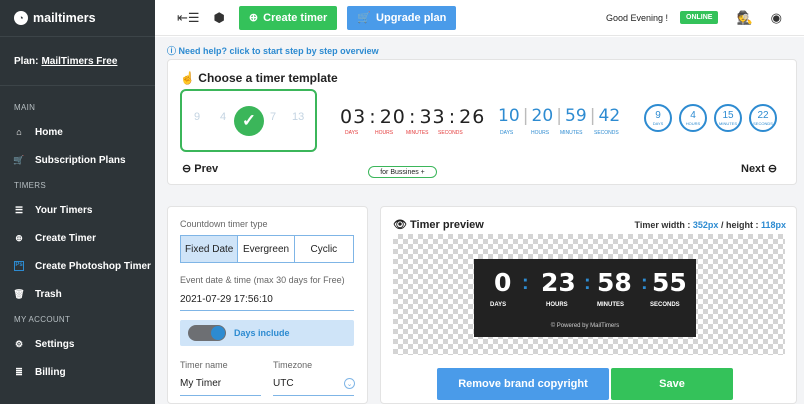 The height and width of the screenshot is (404, 804). I want to click on eye-icon: 👁, so click(400, 225).